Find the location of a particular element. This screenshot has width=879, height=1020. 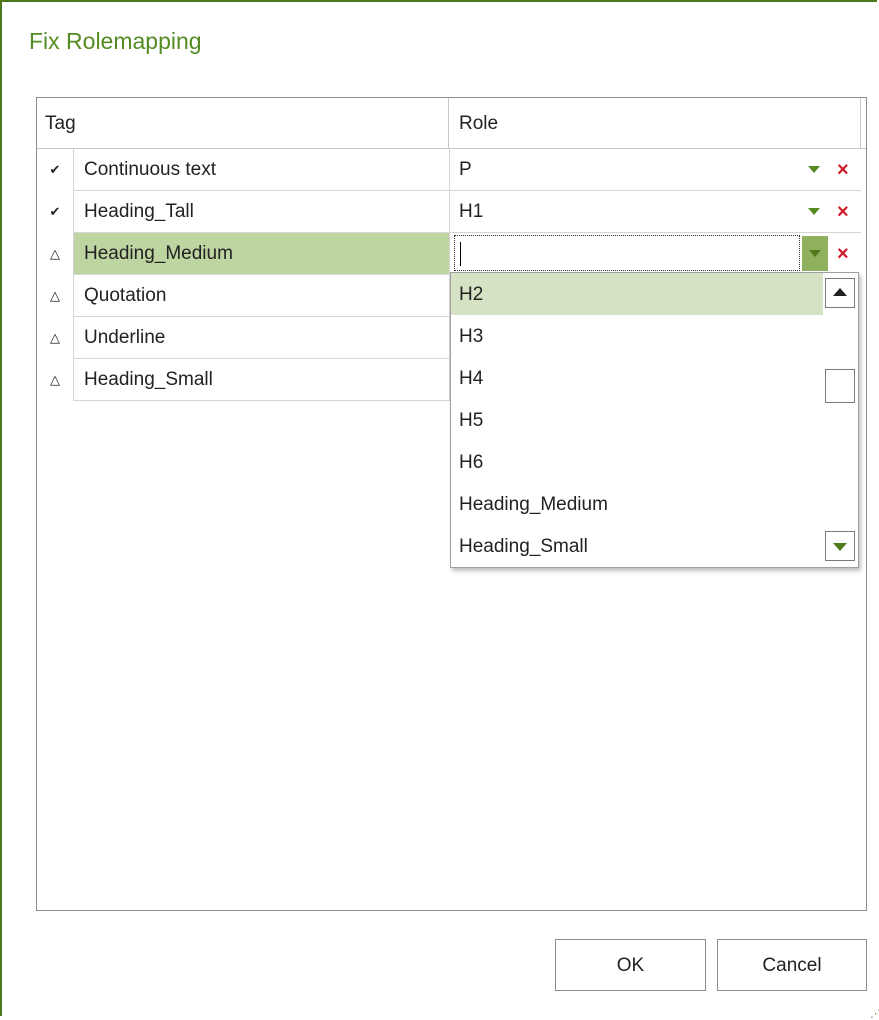

tag-cell: Continuous text is located at coordinates (262, 170).